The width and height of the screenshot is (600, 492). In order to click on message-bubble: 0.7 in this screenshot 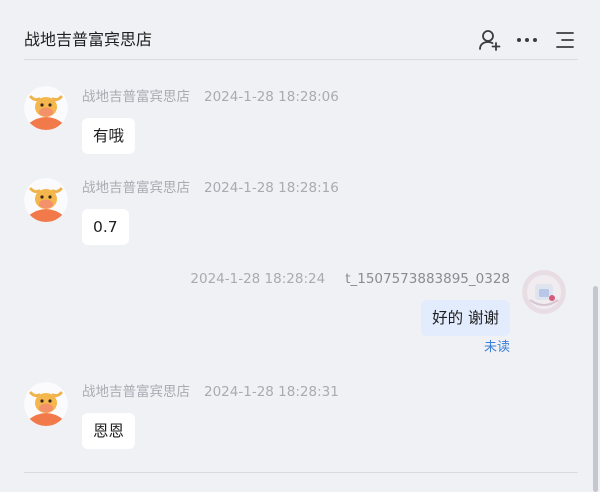, I will do `click(105, 227)`.